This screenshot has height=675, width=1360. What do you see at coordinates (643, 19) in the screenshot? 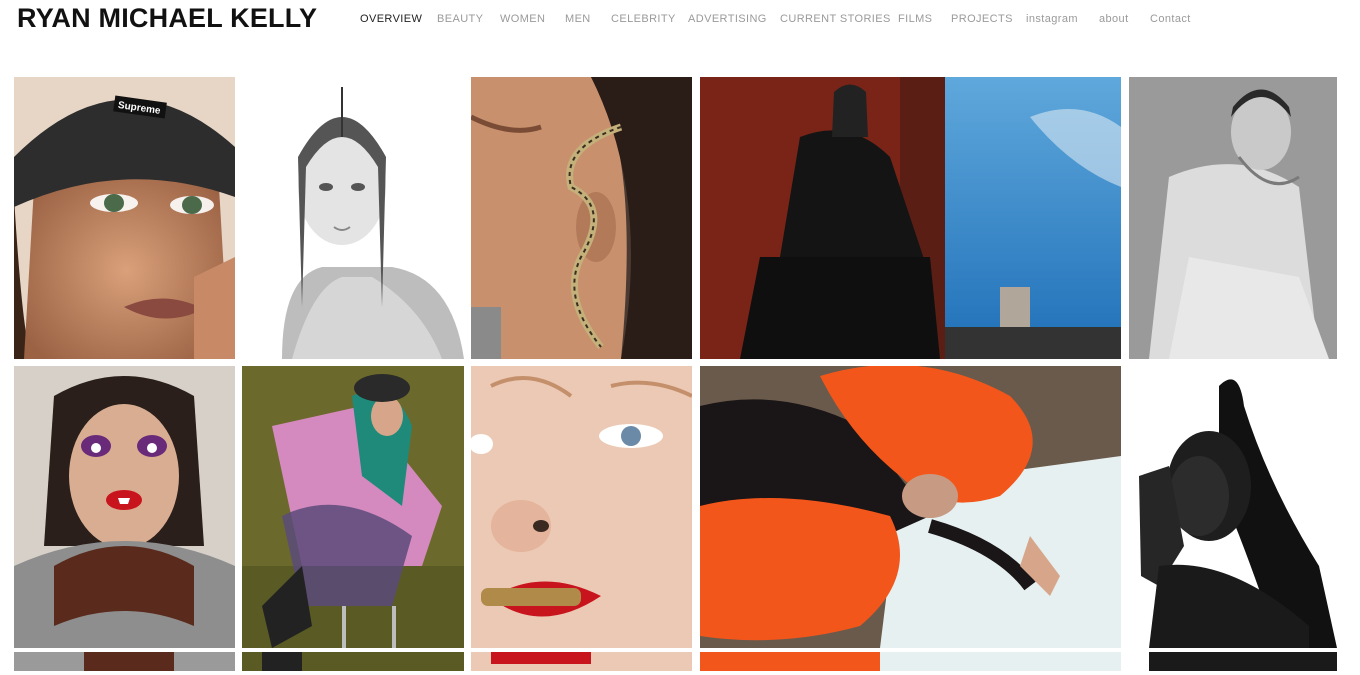
I see `nav-item-celebrity: CELEBRITY` at bounding box center [643, 19].